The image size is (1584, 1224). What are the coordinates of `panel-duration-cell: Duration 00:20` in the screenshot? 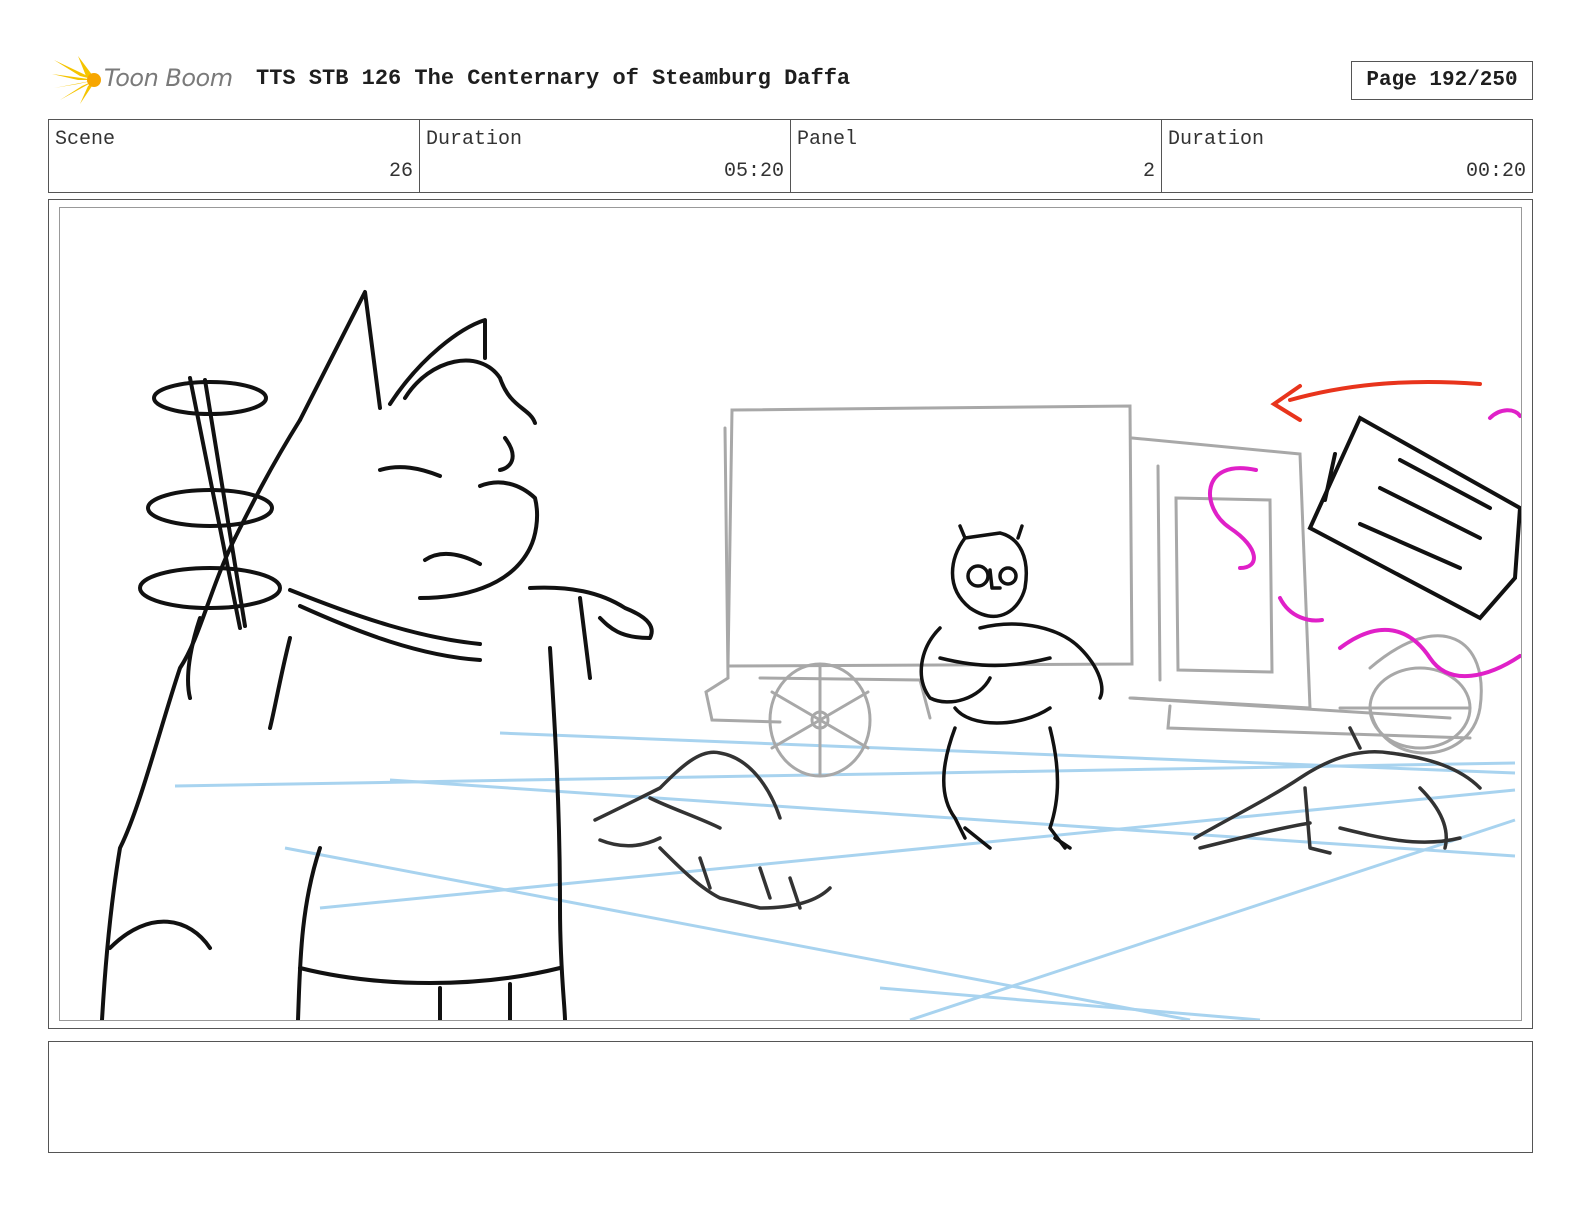 It's located at (1347, 156).